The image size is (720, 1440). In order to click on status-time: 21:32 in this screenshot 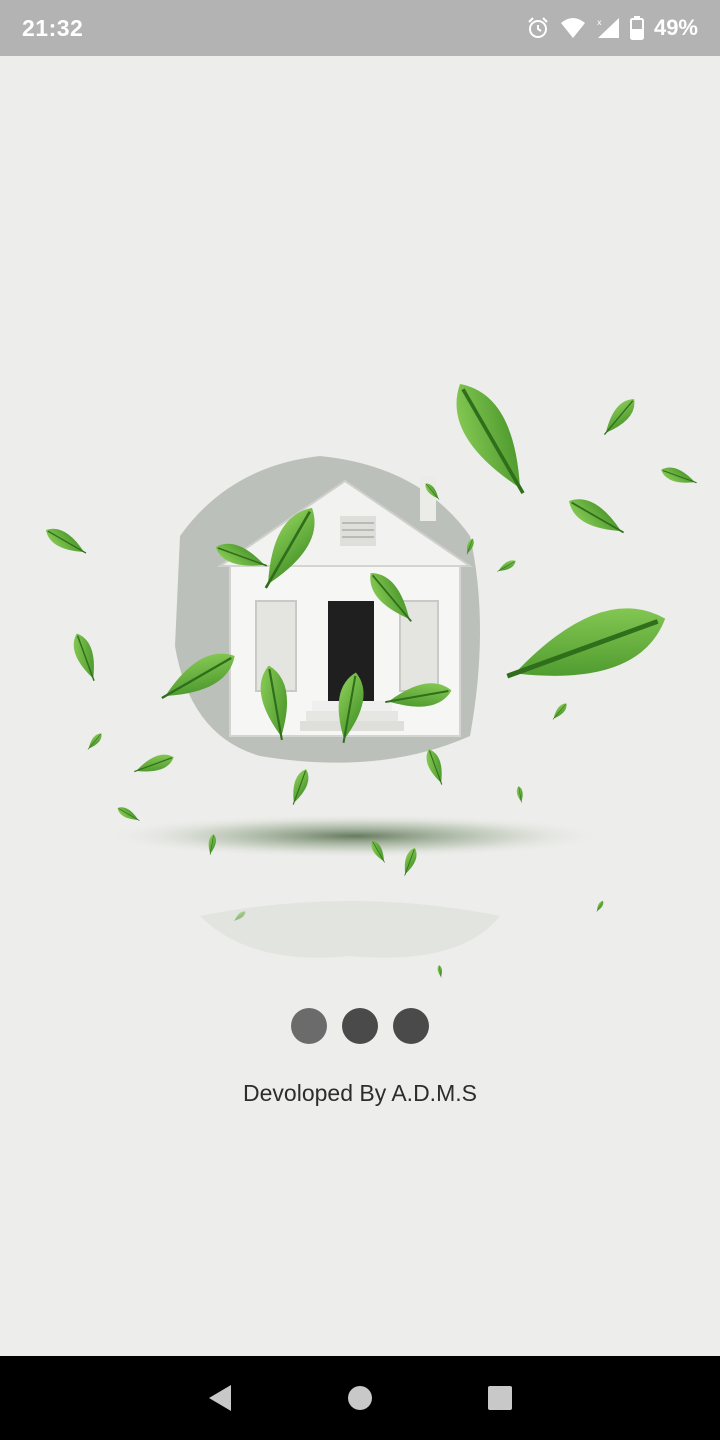, I will do `click(53, 27)`.